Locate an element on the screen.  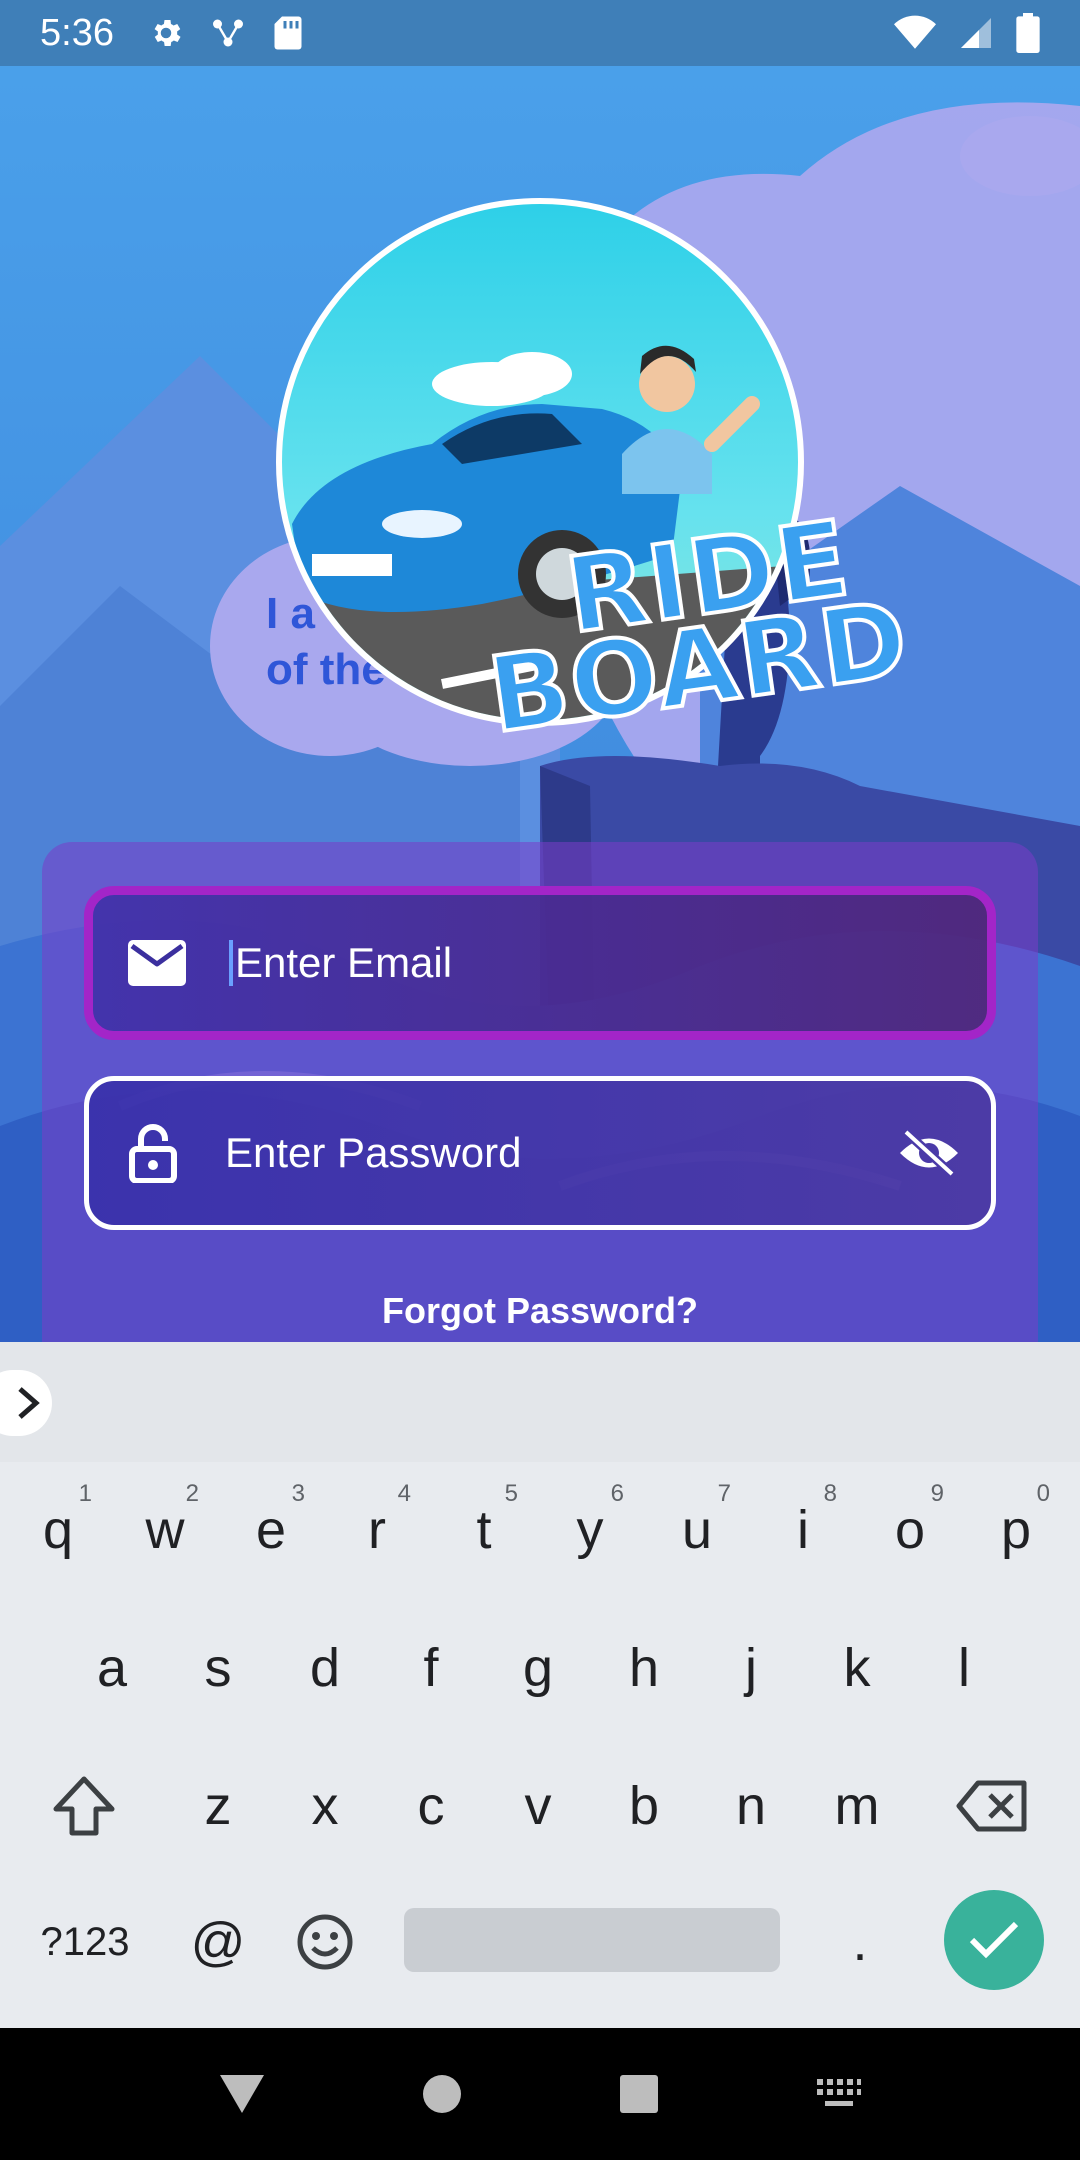
key-w: w2 is located at coordinates (165, 1530).